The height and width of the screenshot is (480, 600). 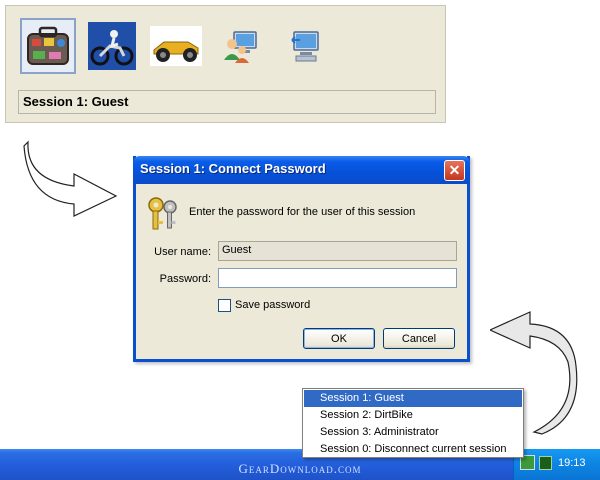 I want to click on save-password-checkbox, so click(x=224, y=305).